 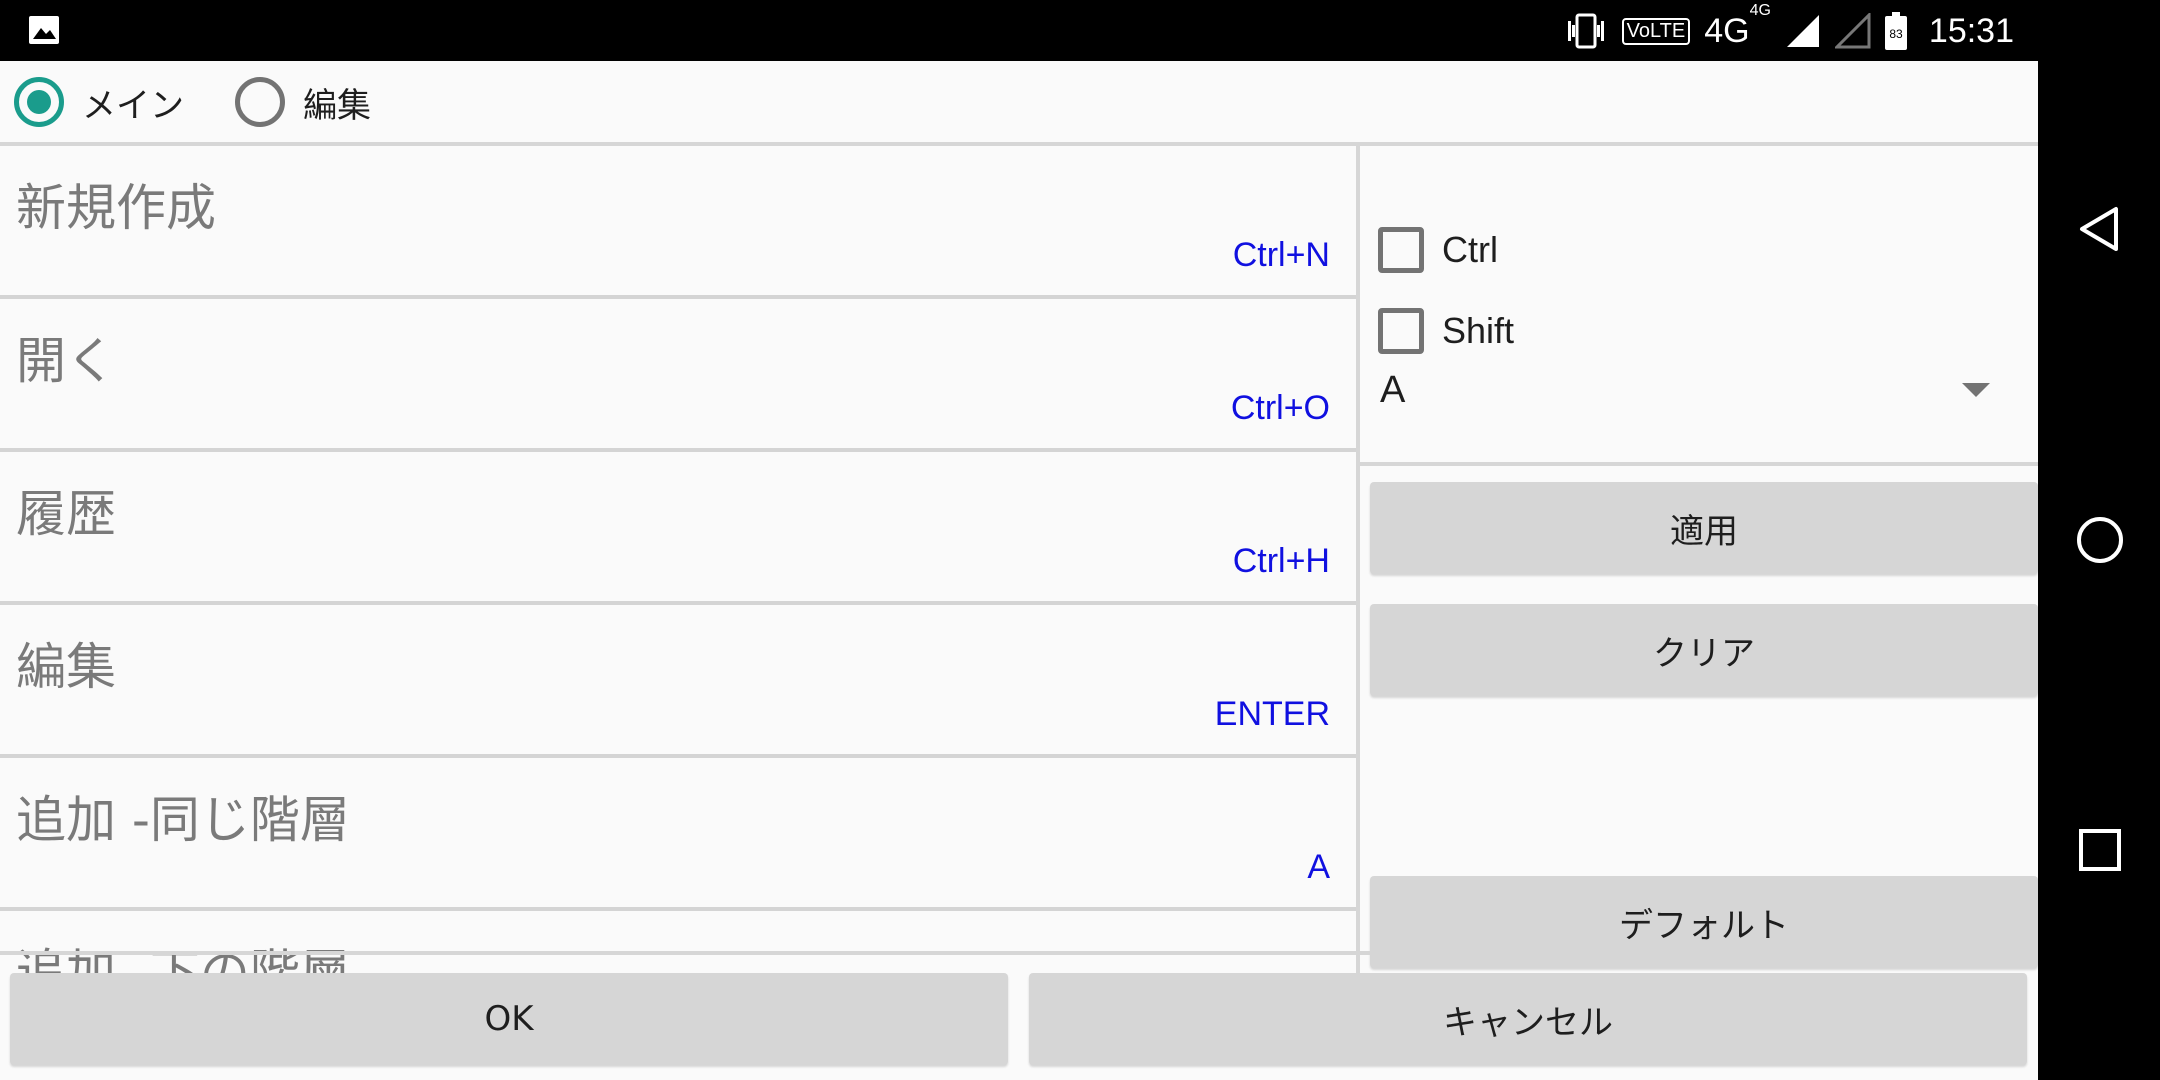 What do you see at coordinates (678, 528) in the screenshot?
I see `list-item: 履歴 Ctrl+H` at bounding box center [678, 528].